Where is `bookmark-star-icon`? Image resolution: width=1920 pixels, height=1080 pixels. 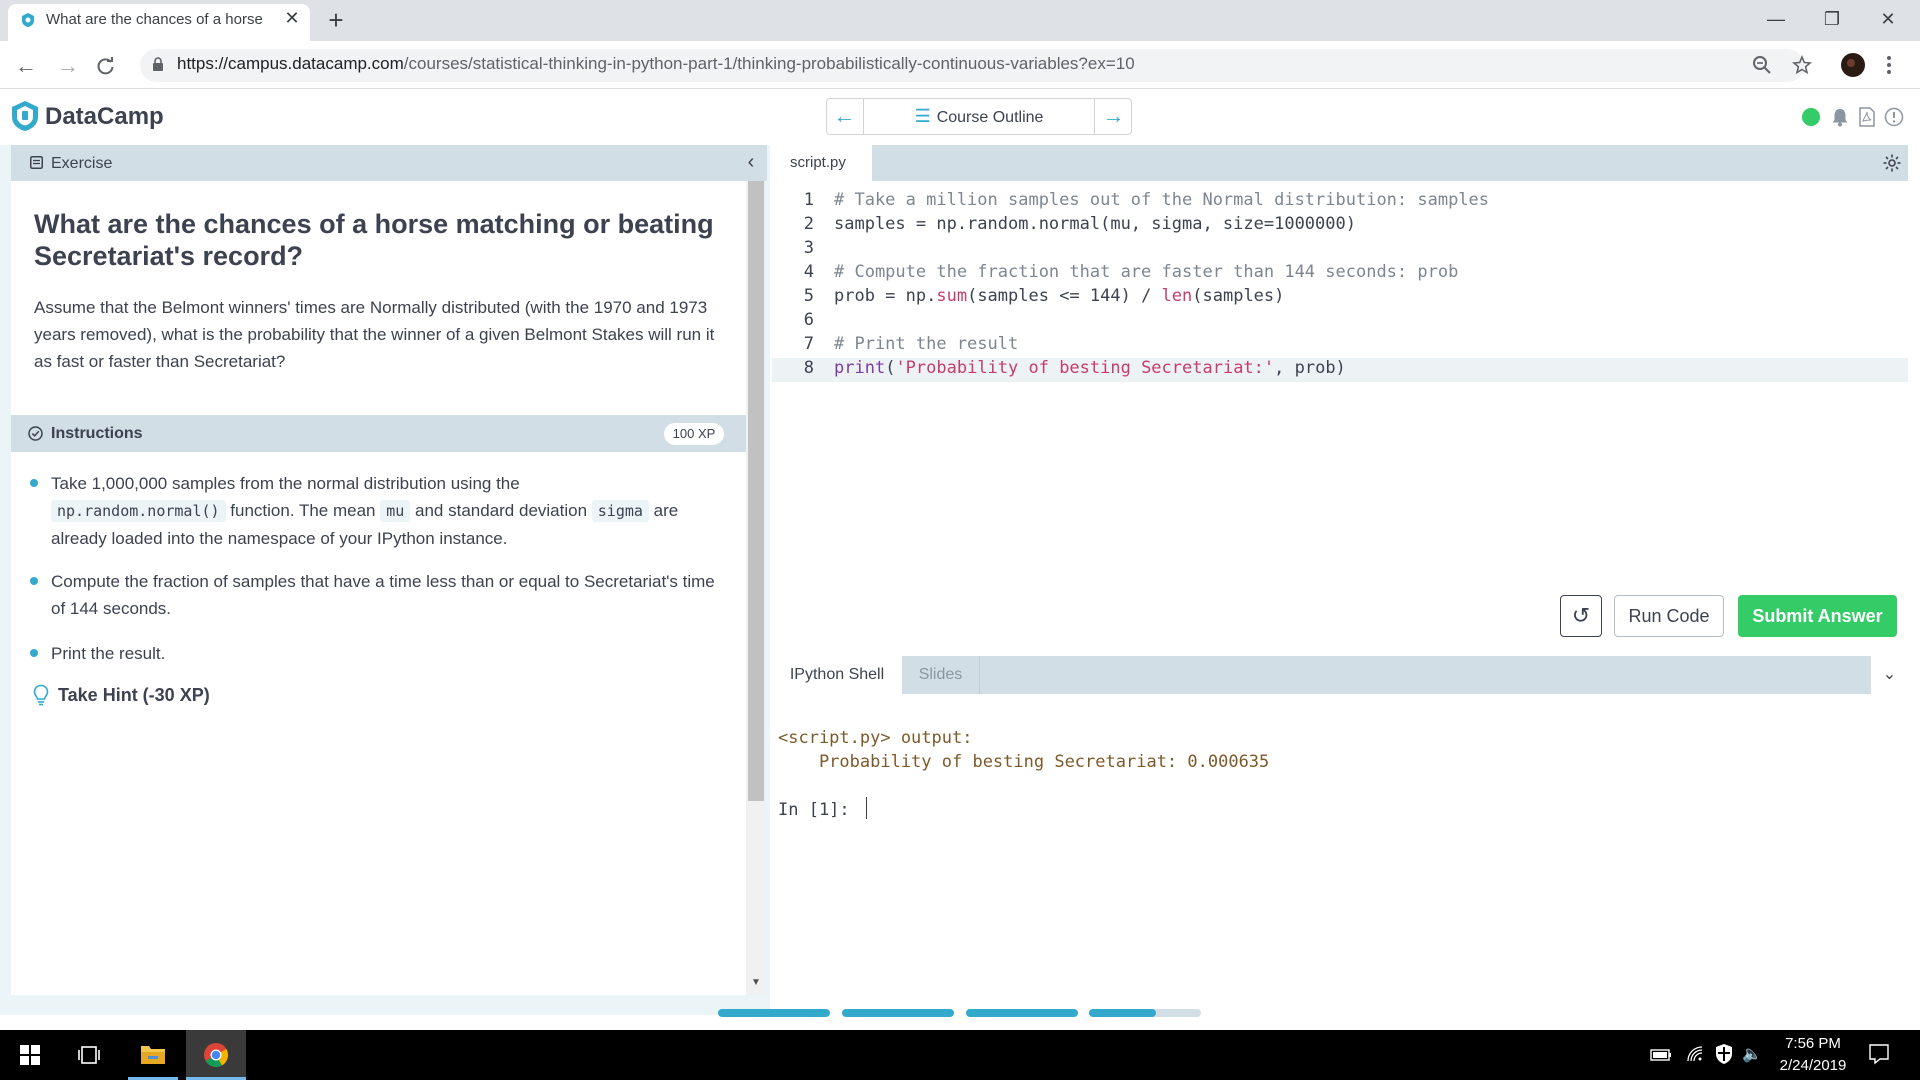 bookmark-star-icon is located at coordinates (1802, 65).